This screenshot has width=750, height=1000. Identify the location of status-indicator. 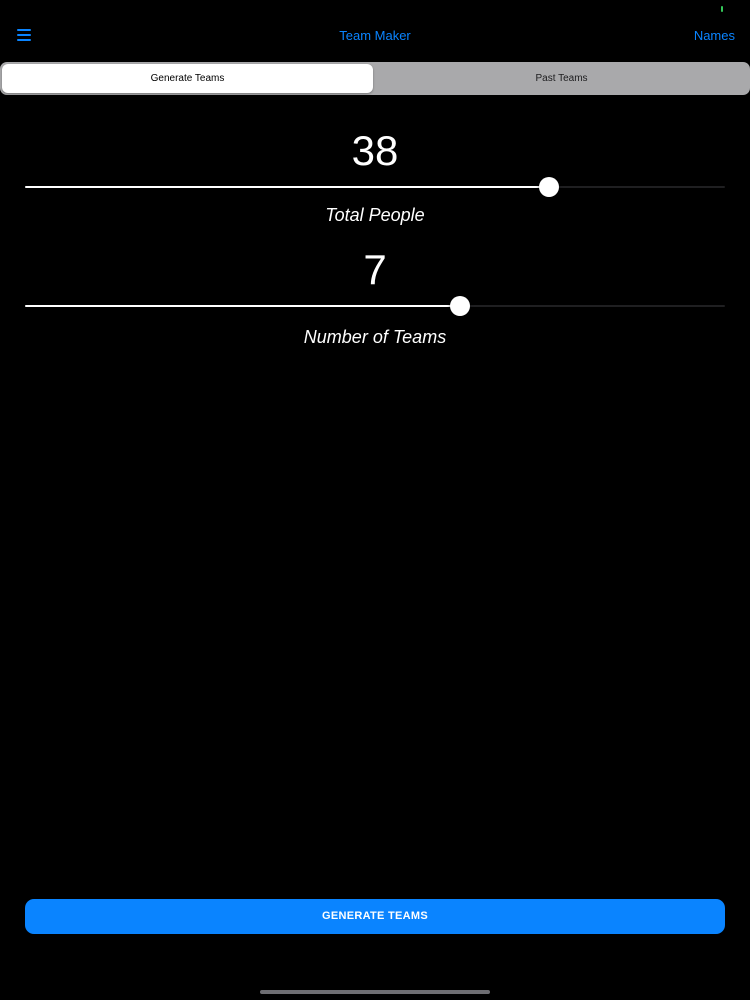
(722, 9).